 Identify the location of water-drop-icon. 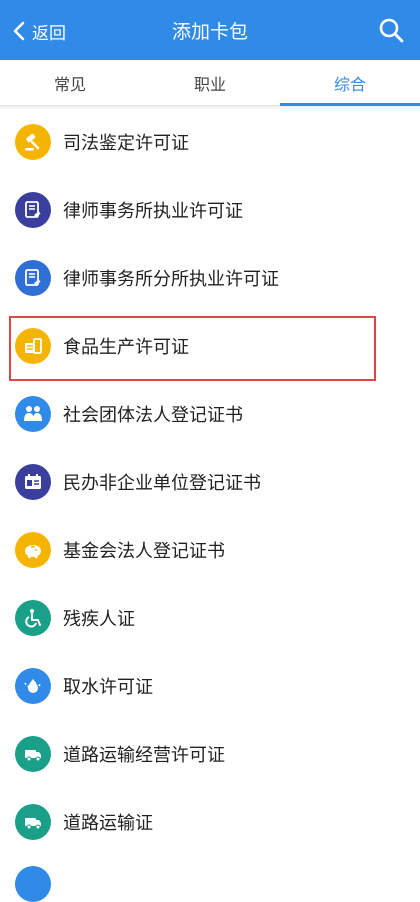
(33, 686).